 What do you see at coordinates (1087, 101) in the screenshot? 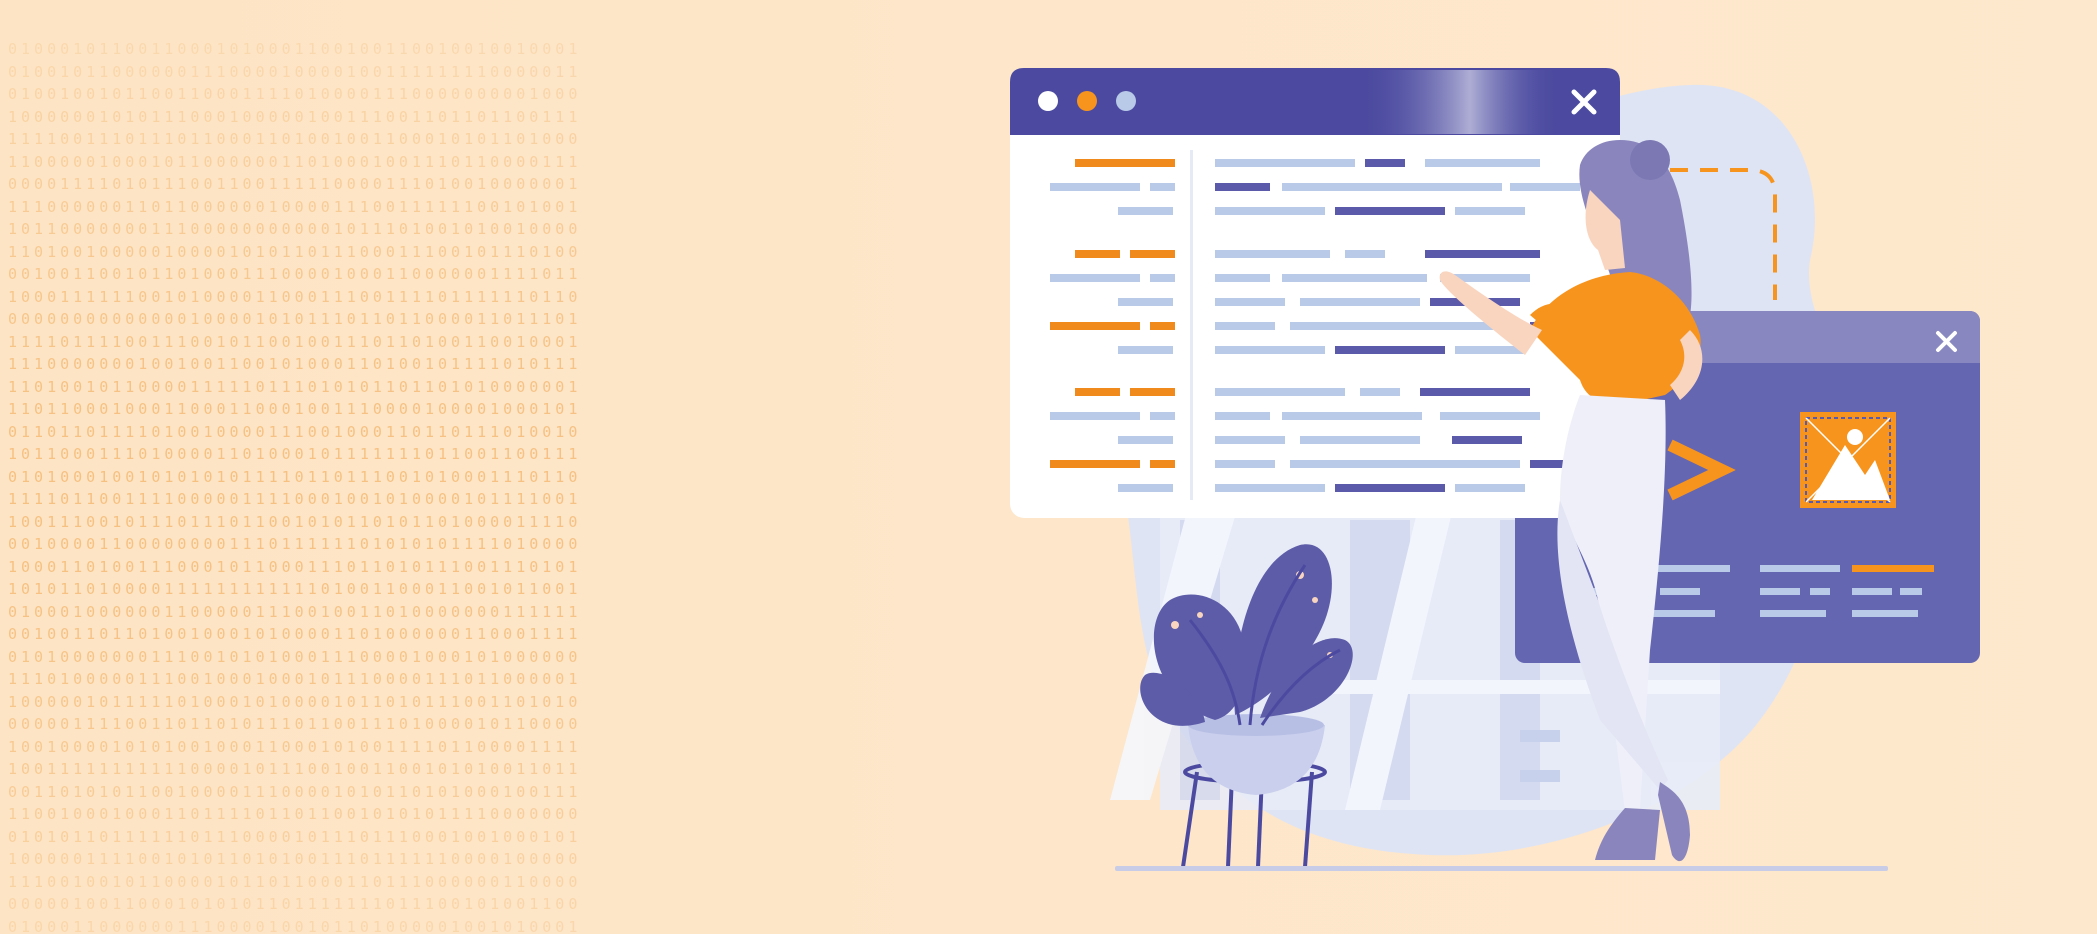
I see `window-dot-orange` at bounding box center [1087, 101].